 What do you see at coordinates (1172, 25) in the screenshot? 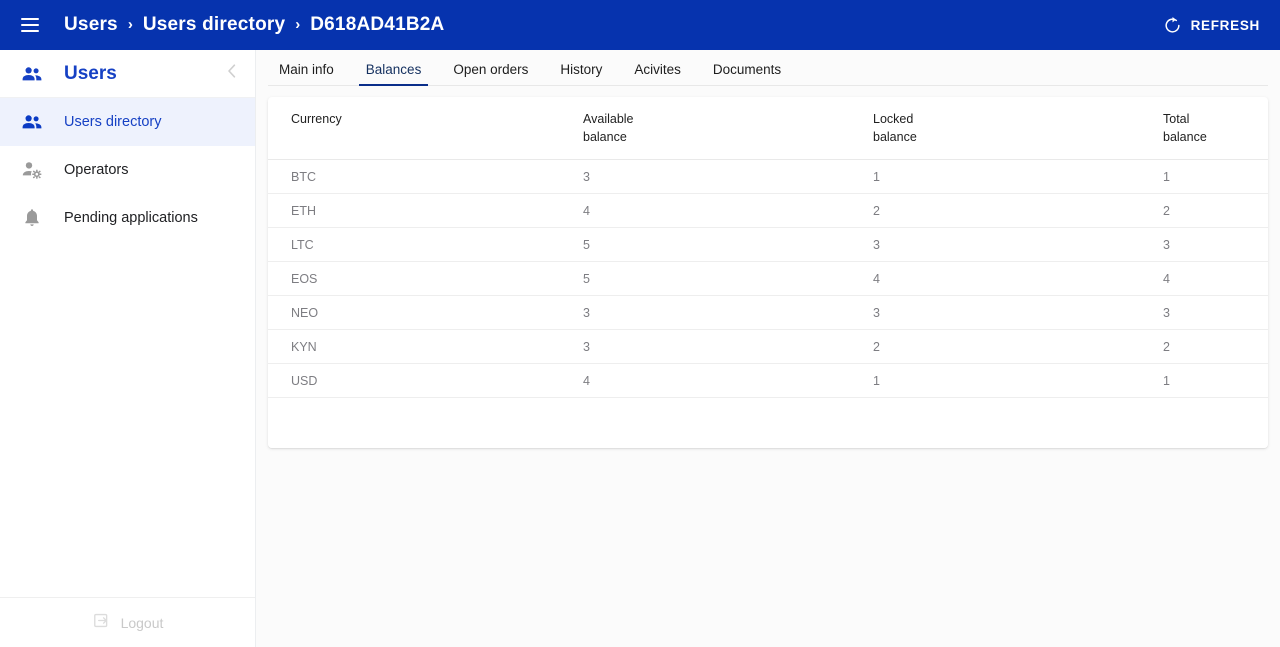
I see `refresh-icon` at bounding box center [1172, 25].